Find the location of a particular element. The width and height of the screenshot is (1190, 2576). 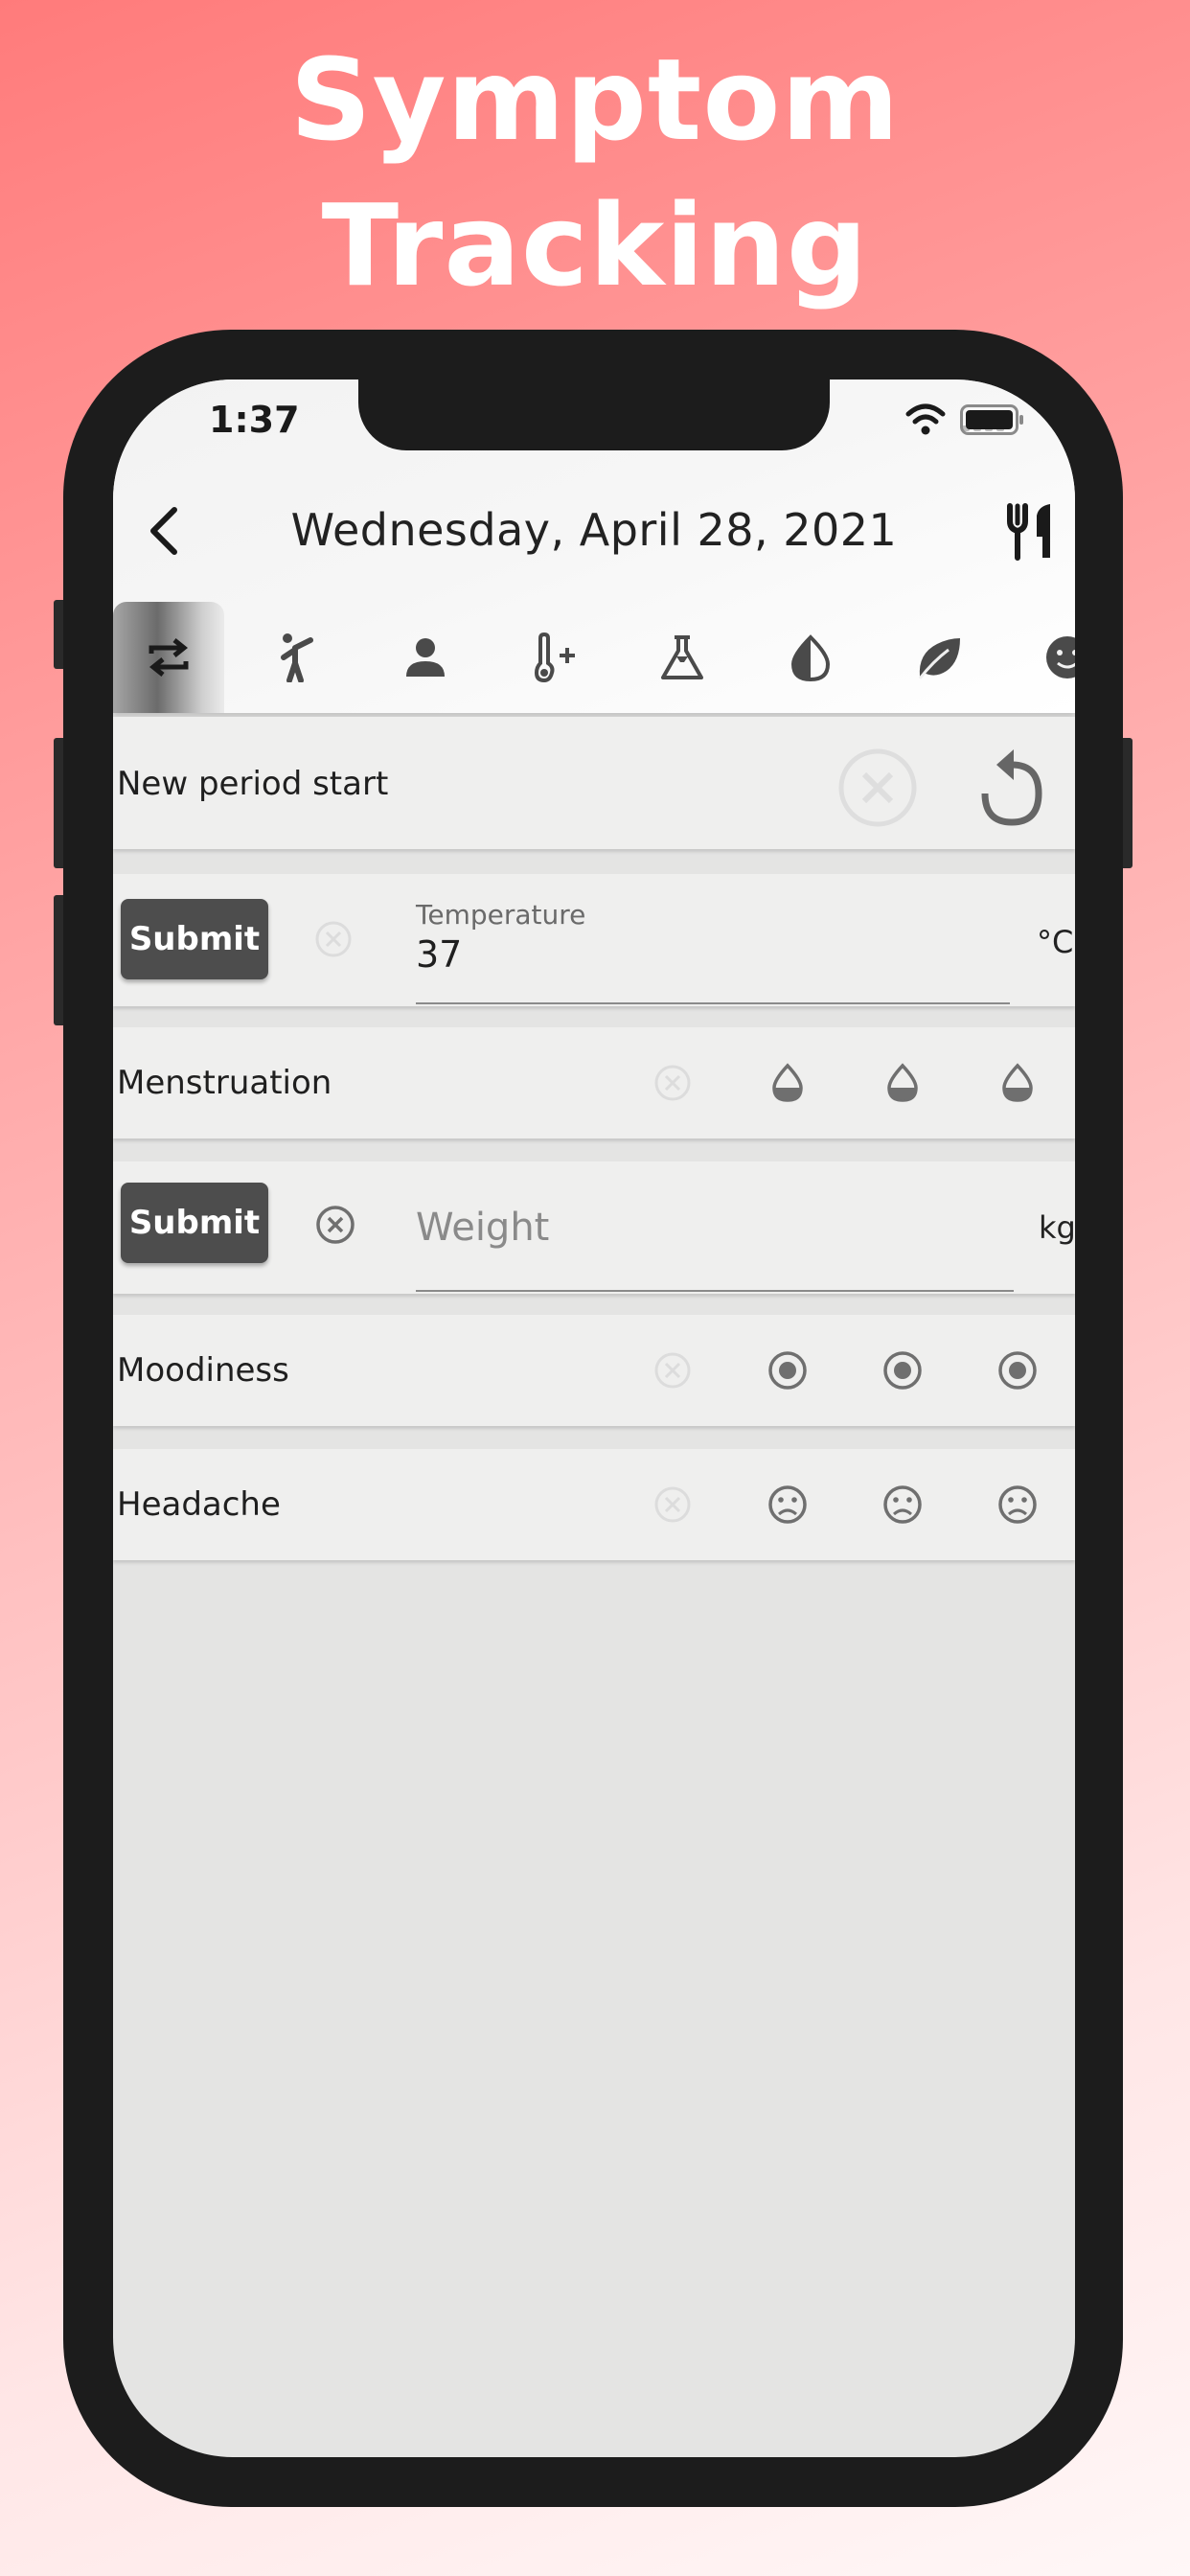

thermometer-plus-icon is located at coordinates (555, 657).